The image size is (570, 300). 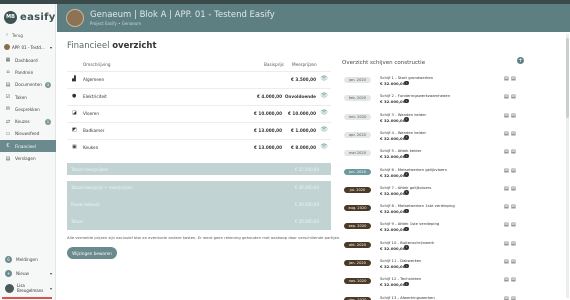 What do you see at coordinates (407, 242) in the screenshot?
I see `schedule-label: Schijf 10 - Buitenschrijnwerk` at bounding box center [407, 242].